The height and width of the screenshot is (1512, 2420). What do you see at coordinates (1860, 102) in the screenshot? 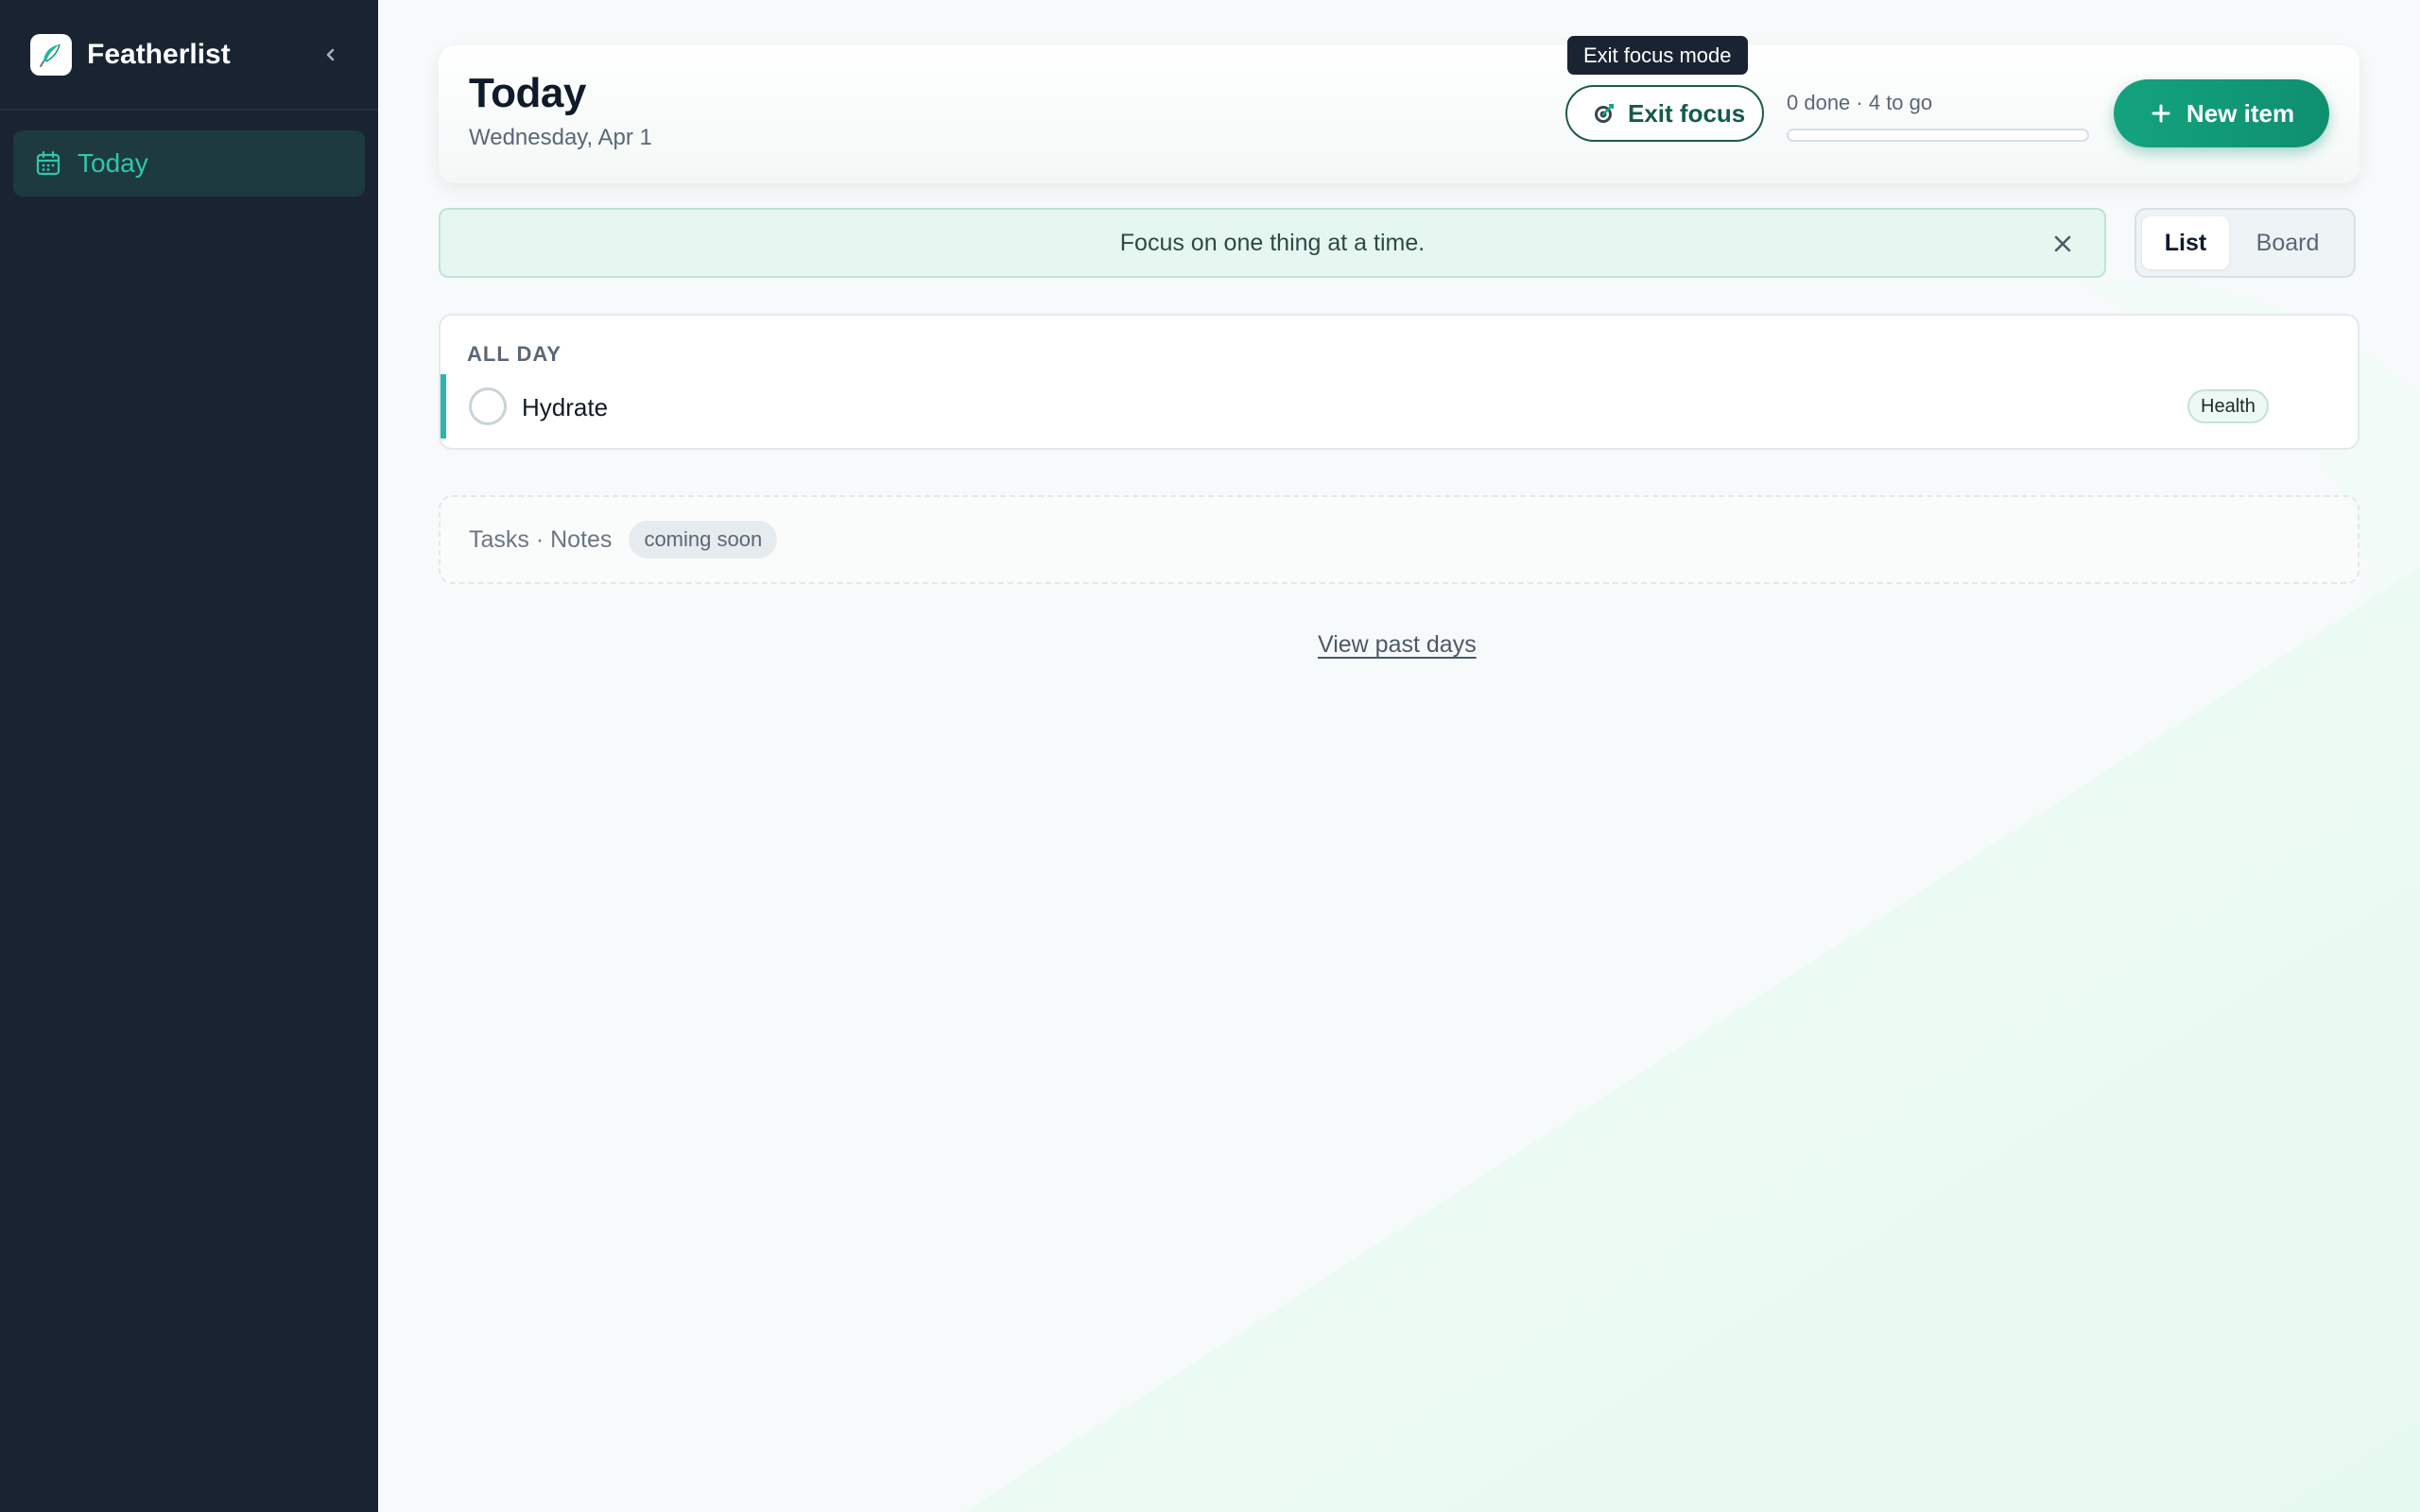
I see `progress-summary: 0 done · 4 to go` at bounding box center [1860, 102].